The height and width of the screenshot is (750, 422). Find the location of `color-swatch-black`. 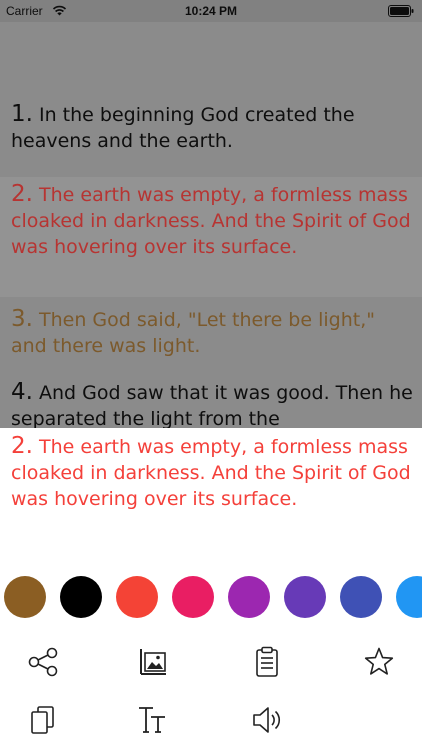

color-swatch-black is located at coordinates (81, 597).